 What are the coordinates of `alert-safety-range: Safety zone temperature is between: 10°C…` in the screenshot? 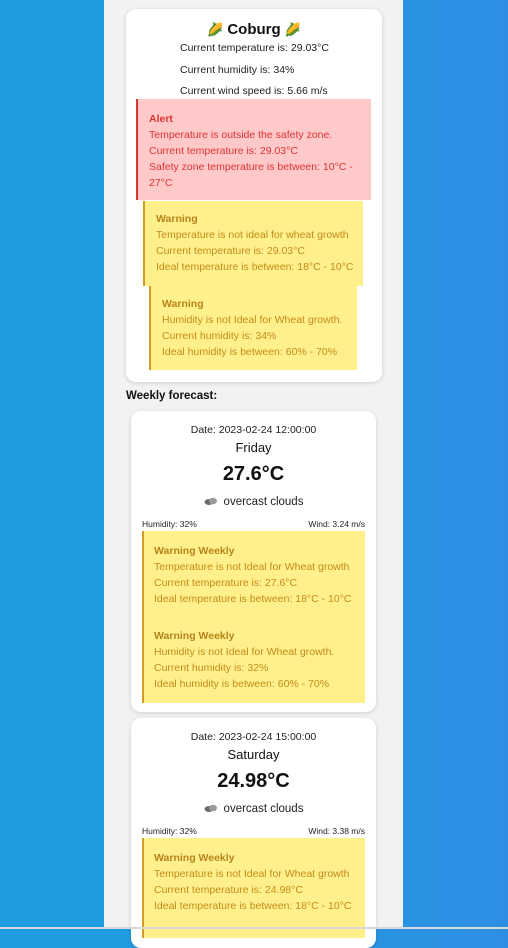 It's located at (251, 167).